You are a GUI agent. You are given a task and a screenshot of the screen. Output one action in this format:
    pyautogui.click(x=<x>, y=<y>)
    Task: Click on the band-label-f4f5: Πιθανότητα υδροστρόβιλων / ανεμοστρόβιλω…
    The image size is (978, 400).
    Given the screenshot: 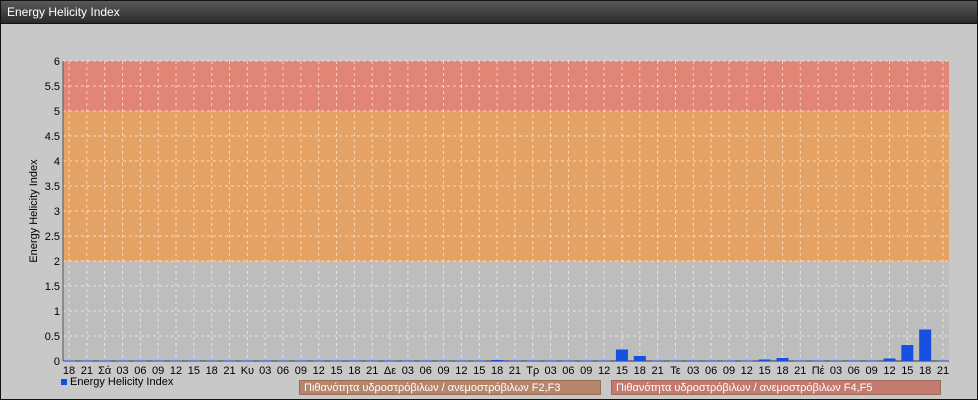 What is the action you would take?
    pyautogui.click(x=776, y=387)
    